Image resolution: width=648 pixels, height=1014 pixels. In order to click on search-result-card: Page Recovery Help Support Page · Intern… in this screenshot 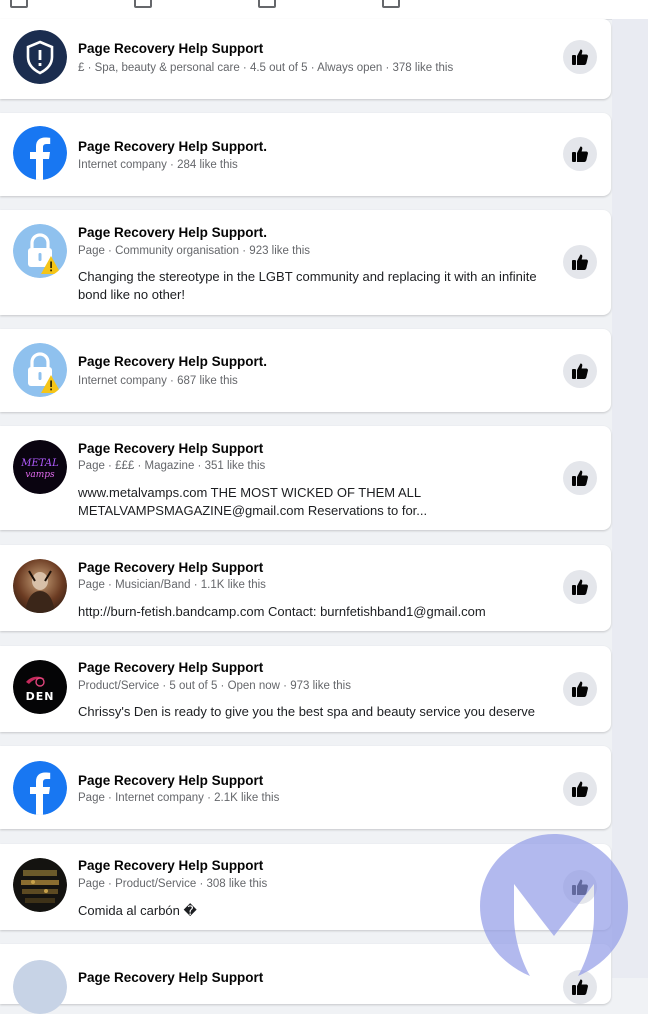, I will do `click(305, 787)`.